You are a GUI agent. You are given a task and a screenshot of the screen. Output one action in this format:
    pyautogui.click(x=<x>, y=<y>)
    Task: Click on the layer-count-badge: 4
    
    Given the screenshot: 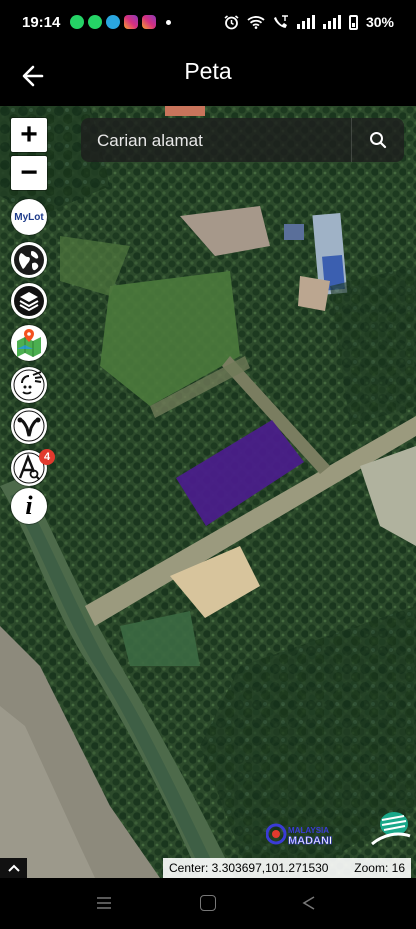 What is the action you would take?
    pyautogui.click(x=47, y=457)
    